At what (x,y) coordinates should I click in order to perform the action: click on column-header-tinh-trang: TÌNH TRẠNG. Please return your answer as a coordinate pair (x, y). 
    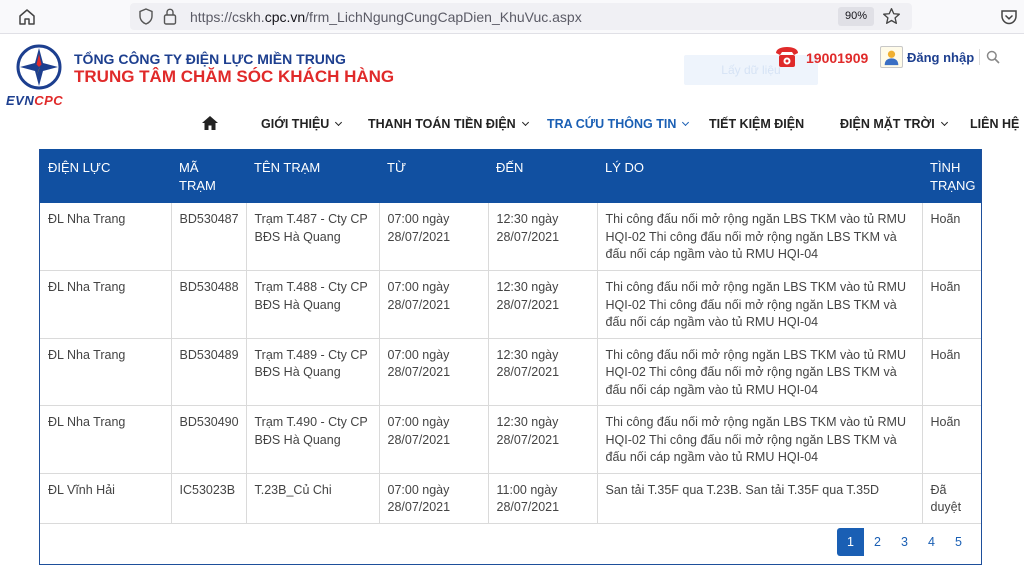
    Looking at the image, I should click on (951, 176).